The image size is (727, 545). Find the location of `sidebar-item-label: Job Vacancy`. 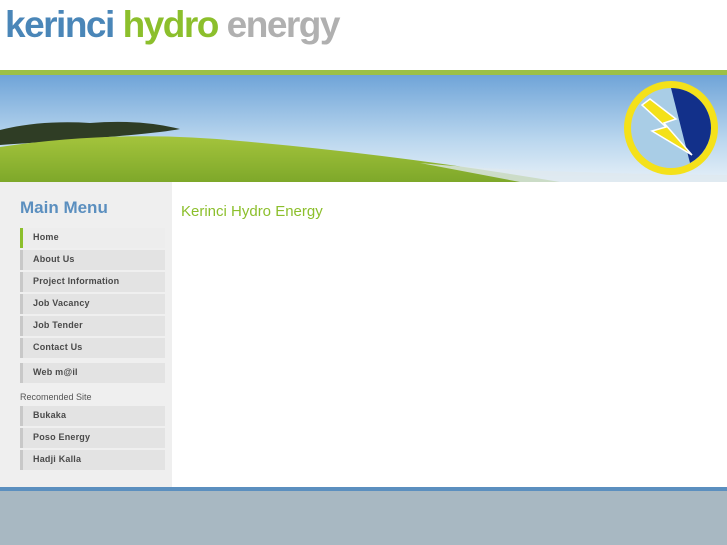

sidebar-item-label: Job Vacancy is located at coordinates (61, 303).